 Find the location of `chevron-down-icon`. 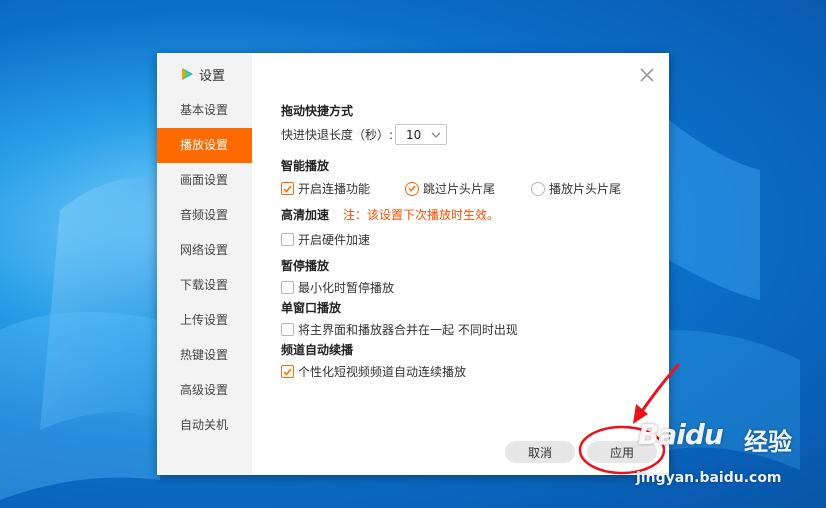

chevron-down-icon is located at coordinates (436, 135).